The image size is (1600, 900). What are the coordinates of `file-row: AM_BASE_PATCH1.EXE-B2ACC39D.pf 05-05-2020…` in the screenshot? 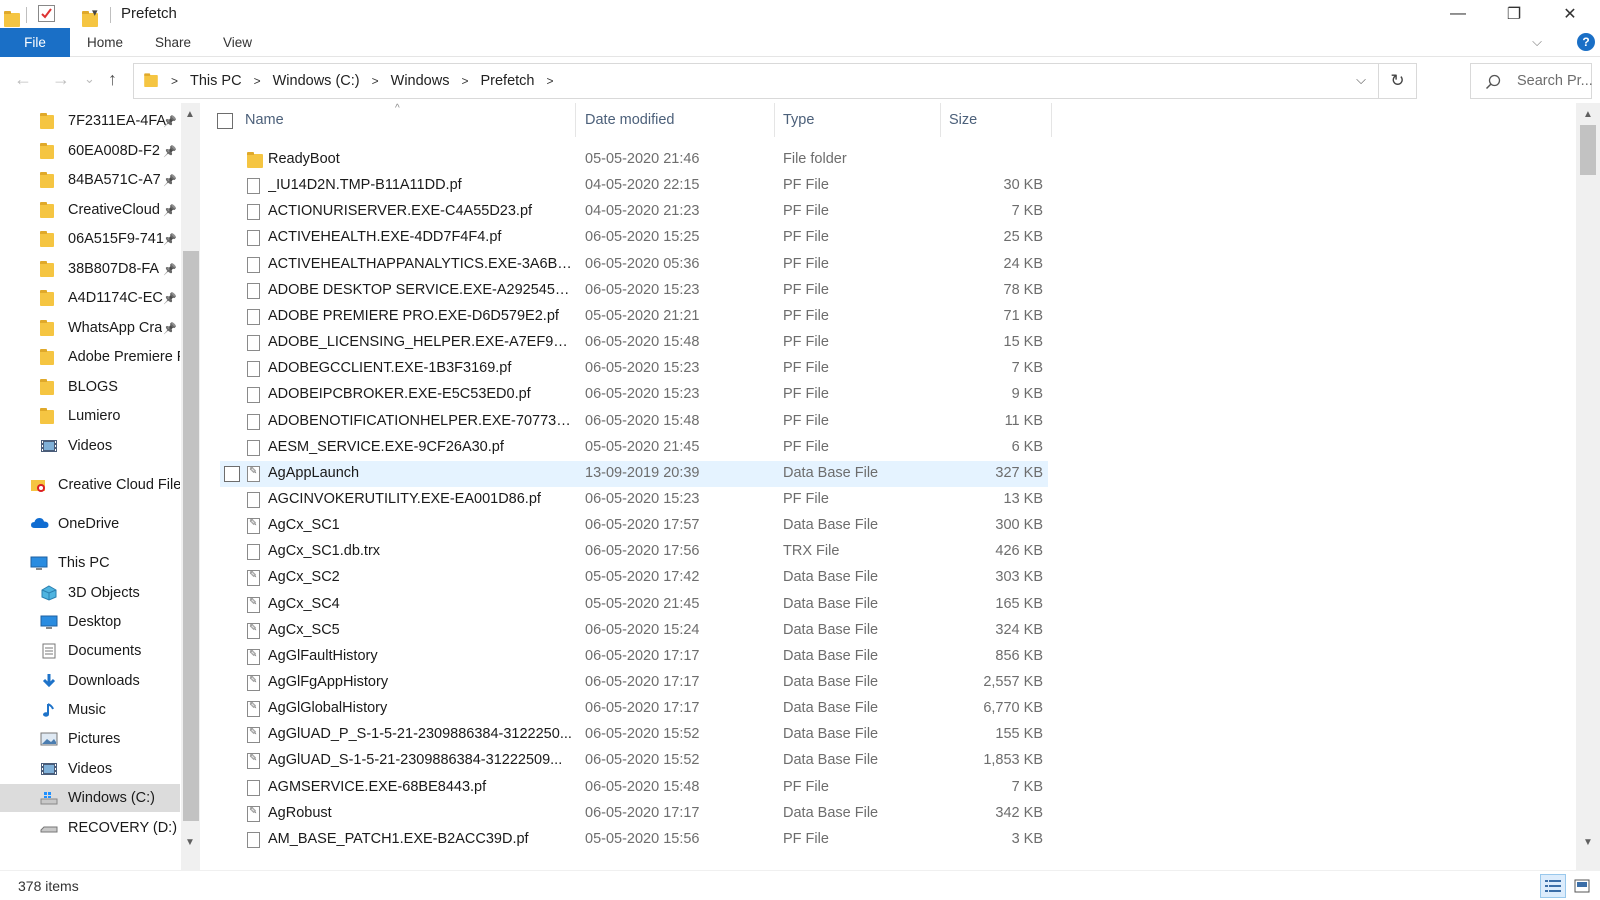 It's located at (634, 840).